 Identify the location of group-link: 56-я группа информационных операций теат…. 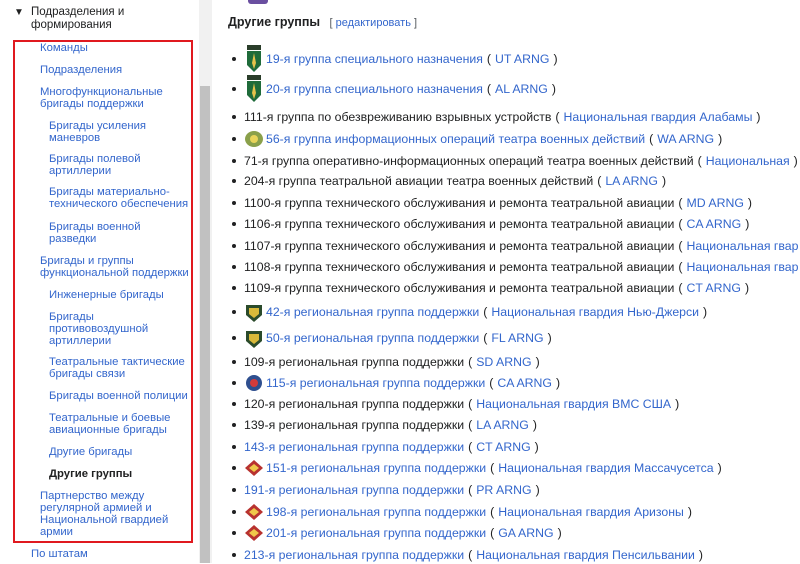
(455, 139).